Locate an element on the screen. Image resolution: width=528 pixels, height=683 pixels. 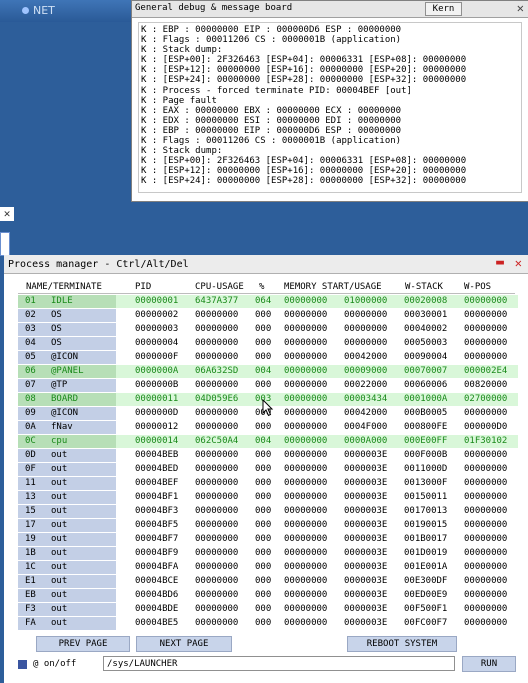
process-id: 15 is located at coordinates (30, 511).